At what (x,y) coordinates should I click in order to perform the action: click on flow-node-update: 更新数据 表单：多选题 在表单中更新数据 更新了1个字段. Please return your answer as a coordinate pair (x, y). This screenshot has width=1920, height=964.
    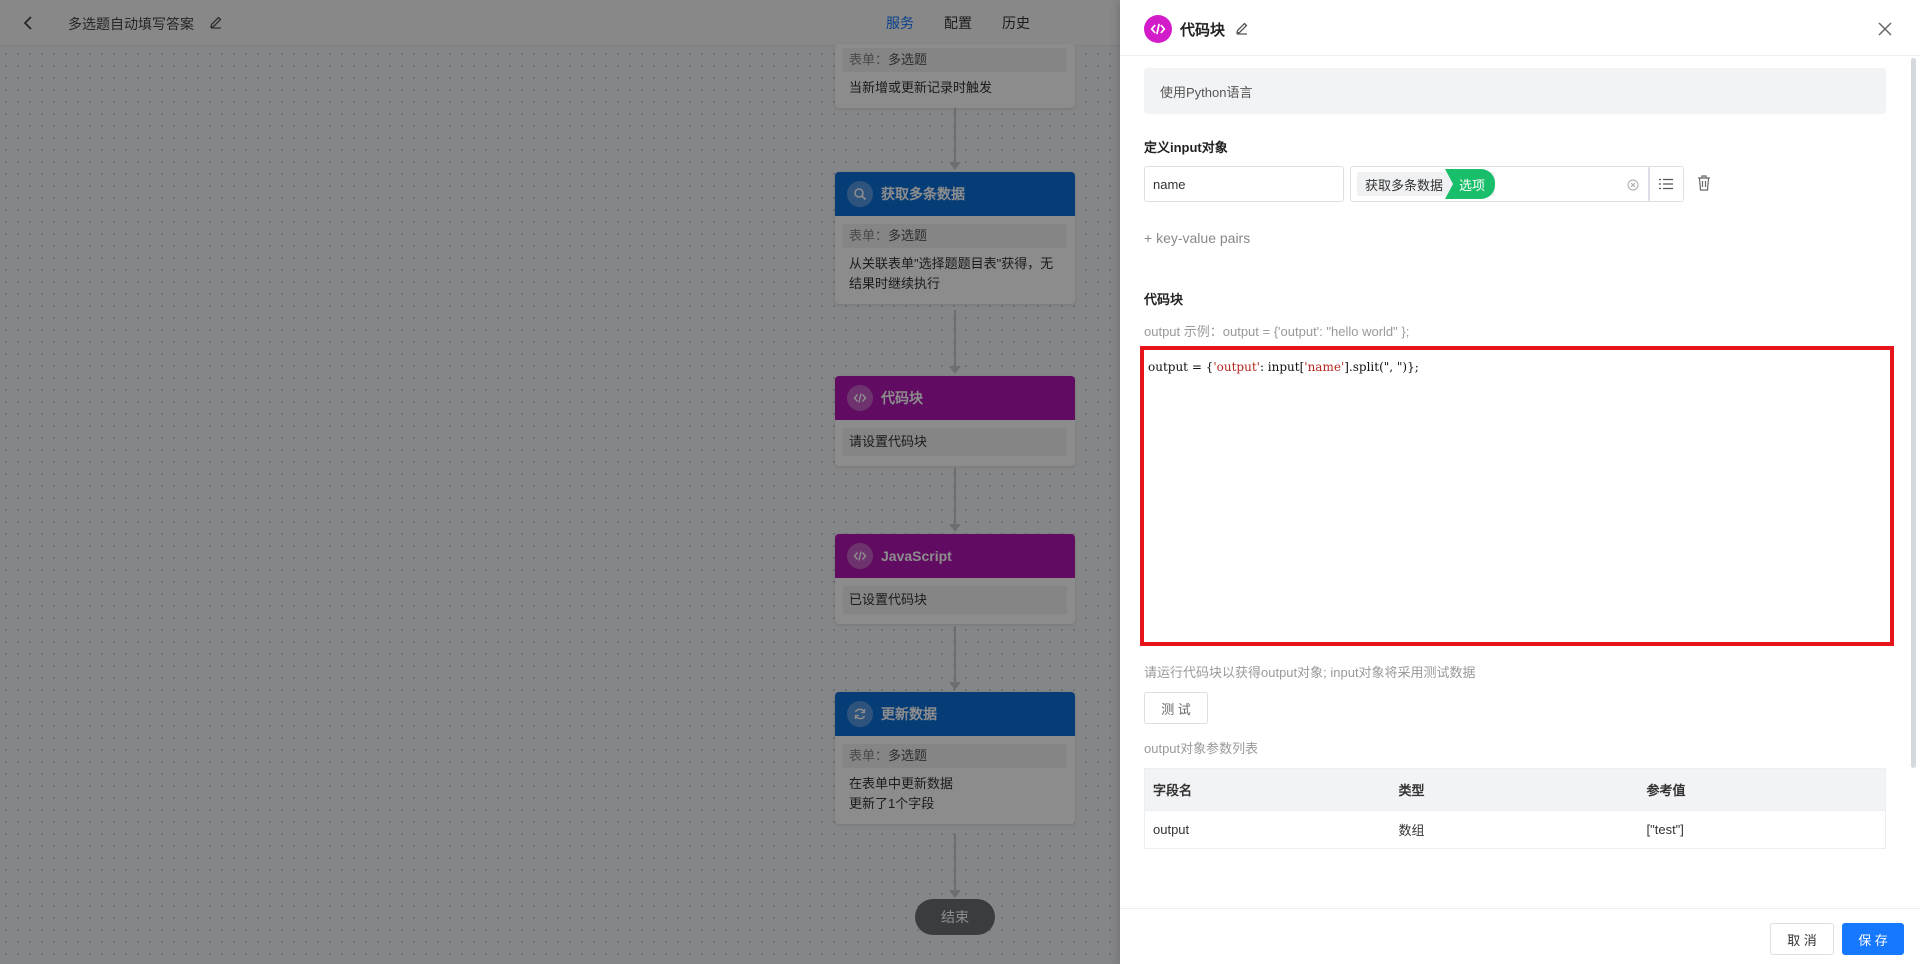
    Looking at the image, I should click on (955, 758).